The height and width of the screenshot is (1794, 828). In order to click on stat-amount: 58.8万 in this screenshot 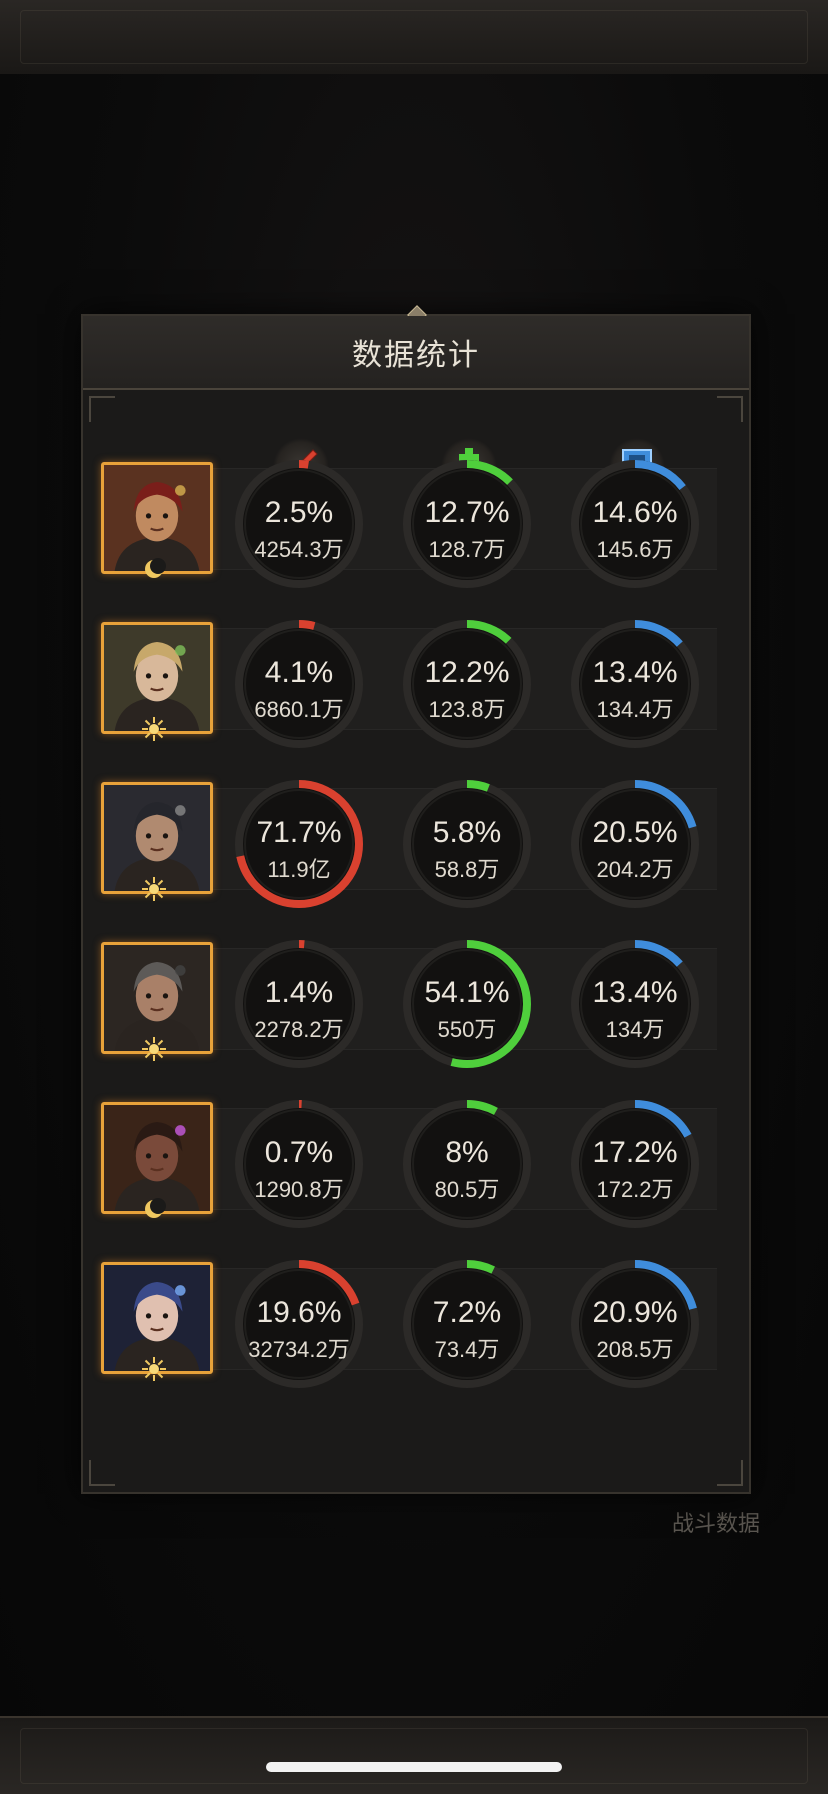, I will do `click(467, 869)`.